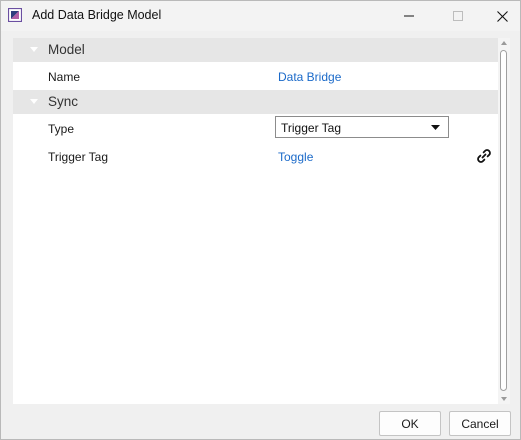 The height and width of the screenshot is (440, 521). What do you see at coordinates (311, 128) in the screenshot?
I see `type-dropdown-value: Trigger Tag` at bounding box center [311, 128].